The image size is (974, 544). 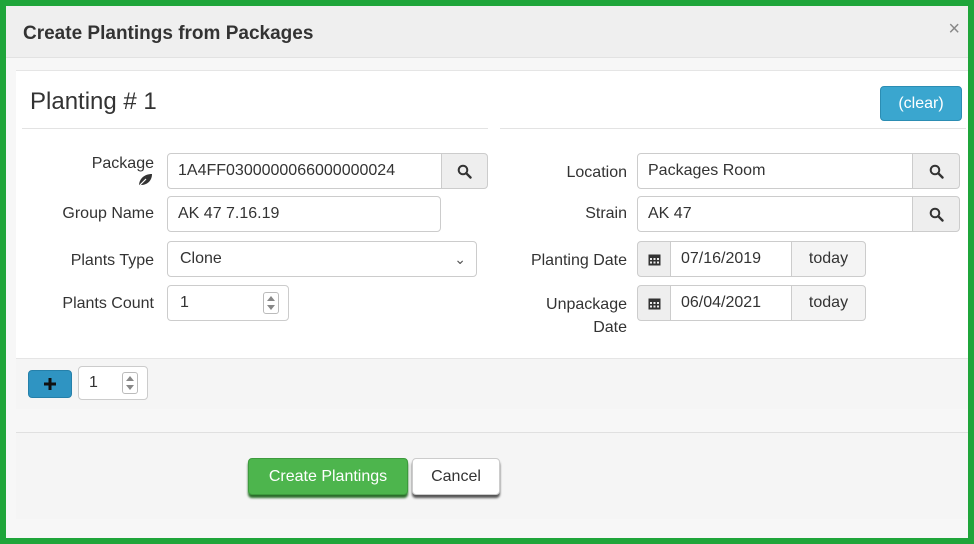 I want to click on plus-icon, so click(x=50, y=384).